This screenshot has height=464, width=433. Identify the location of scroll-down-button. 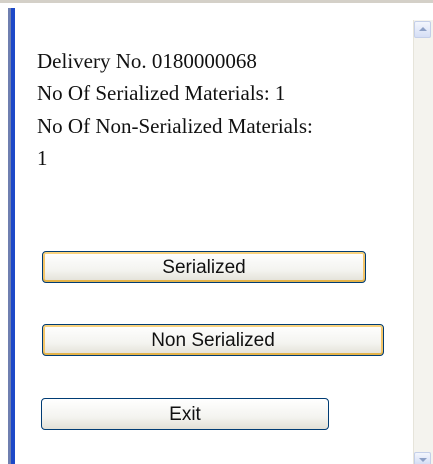
(422, 458).